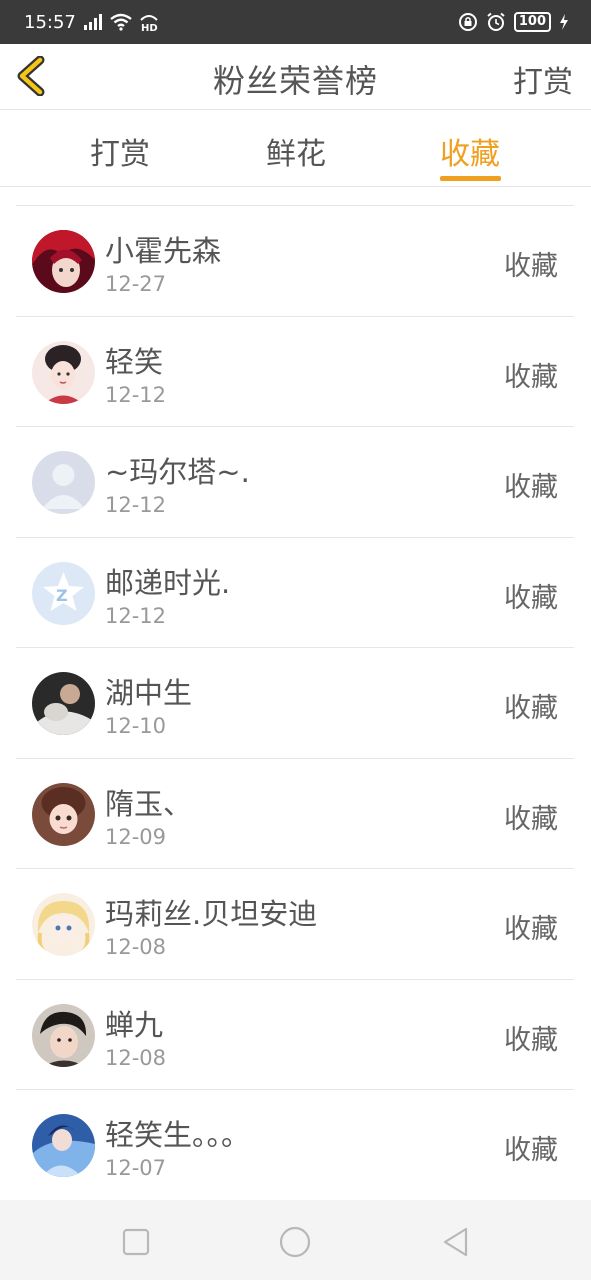  I want to click on list-item: ~玛尔塔~. 12-12 收藏, so click(295, 482).